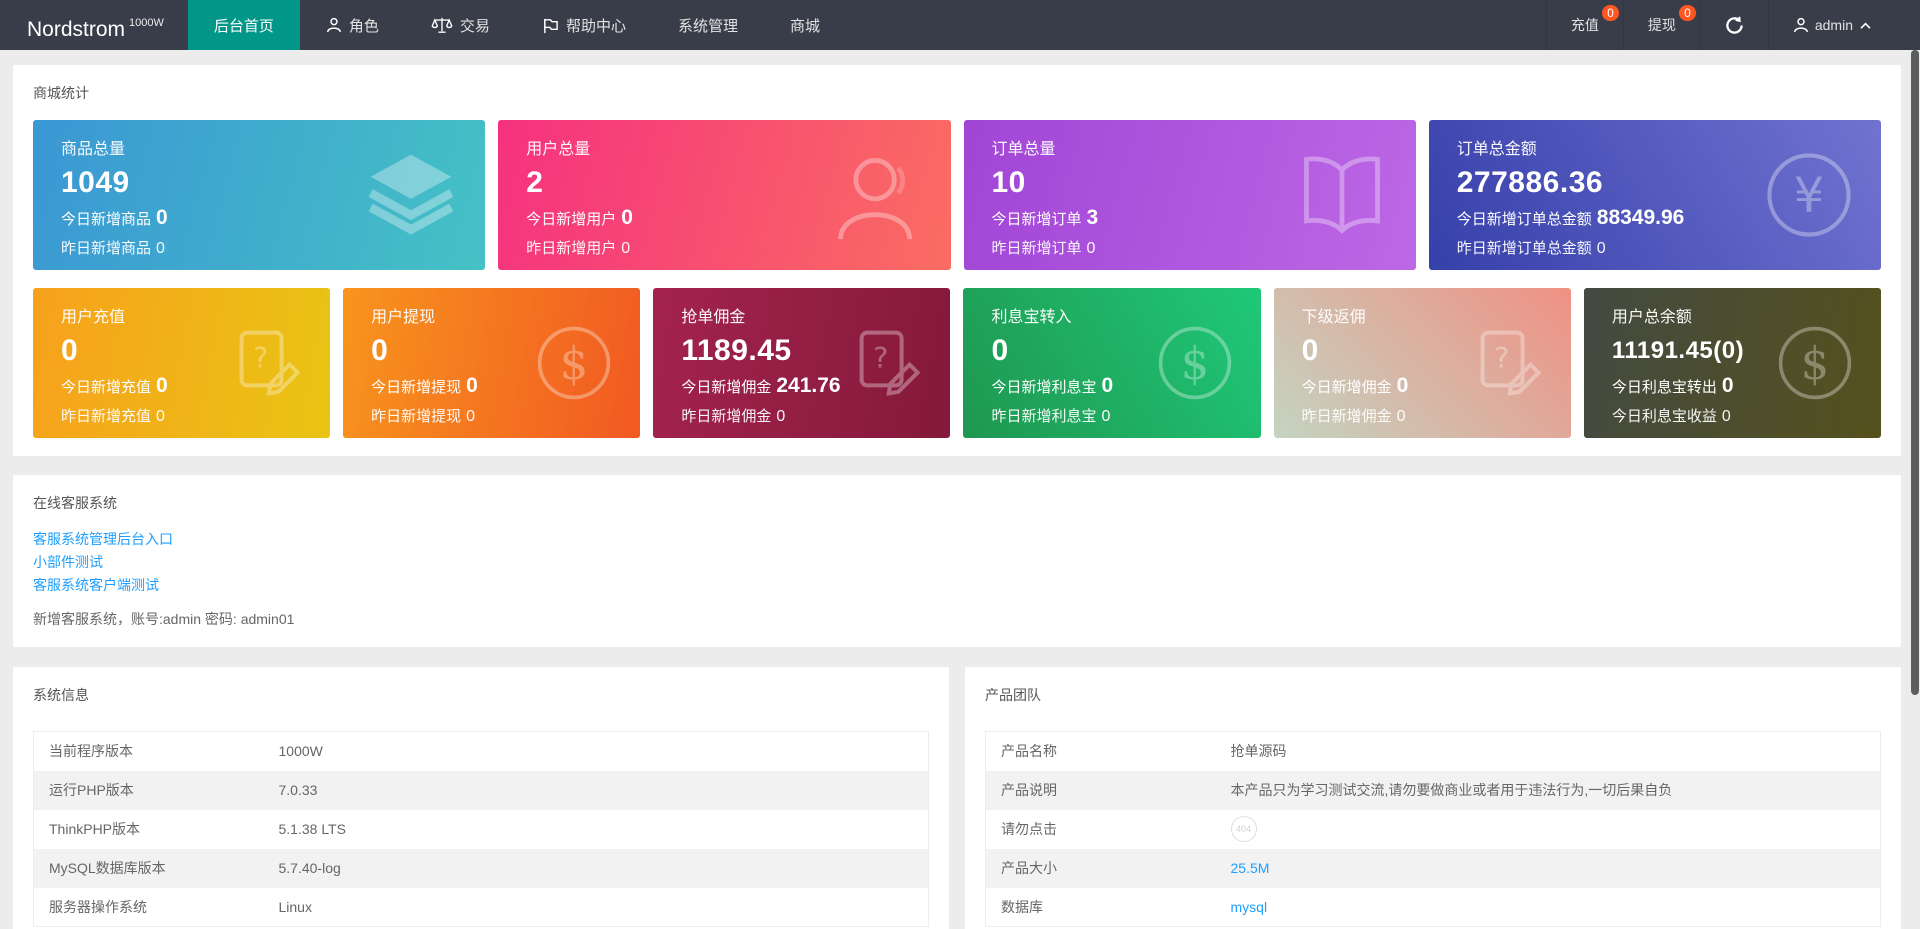  I want to click on brand-version: 1000W, so click(146, 23).